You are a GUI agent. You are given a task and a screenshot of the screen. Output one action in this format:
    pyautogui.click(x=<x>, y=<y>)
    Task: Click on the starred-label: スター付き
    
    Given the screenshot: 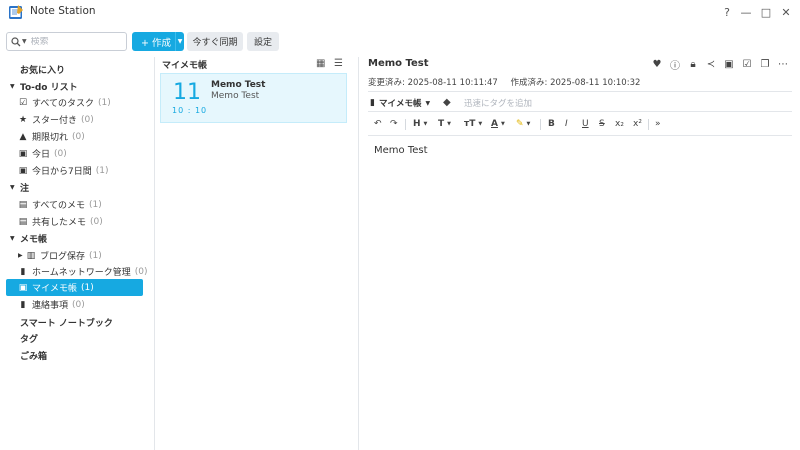 What is the action you would take?
    pyautogui.click(x=55, y=121)
    